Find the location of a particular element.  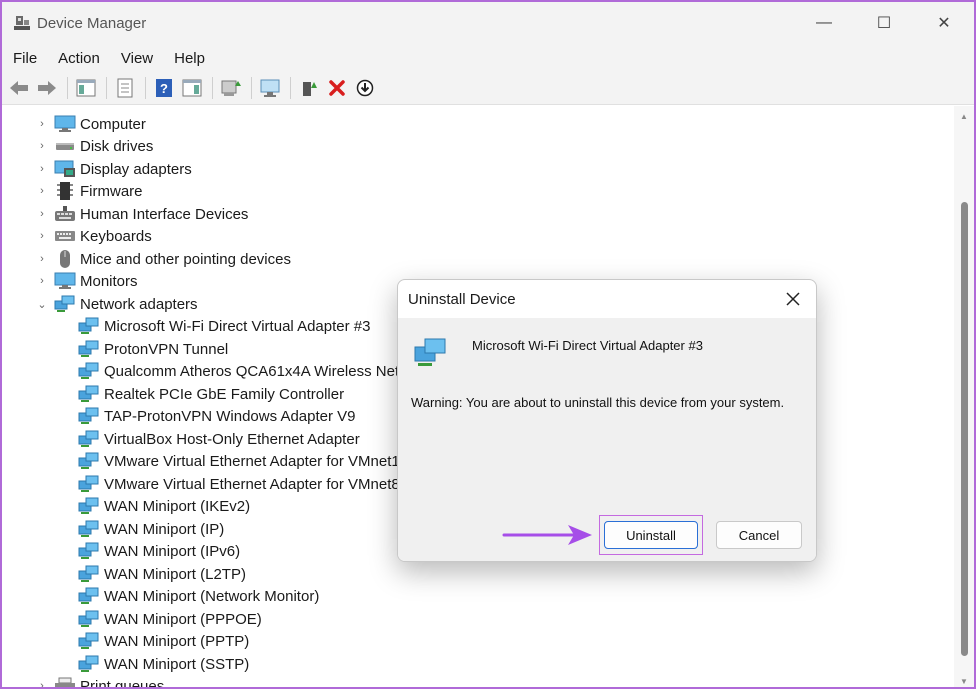

vertical-scrollbar: ▲ ▼ is located at coordinates (964, 396).